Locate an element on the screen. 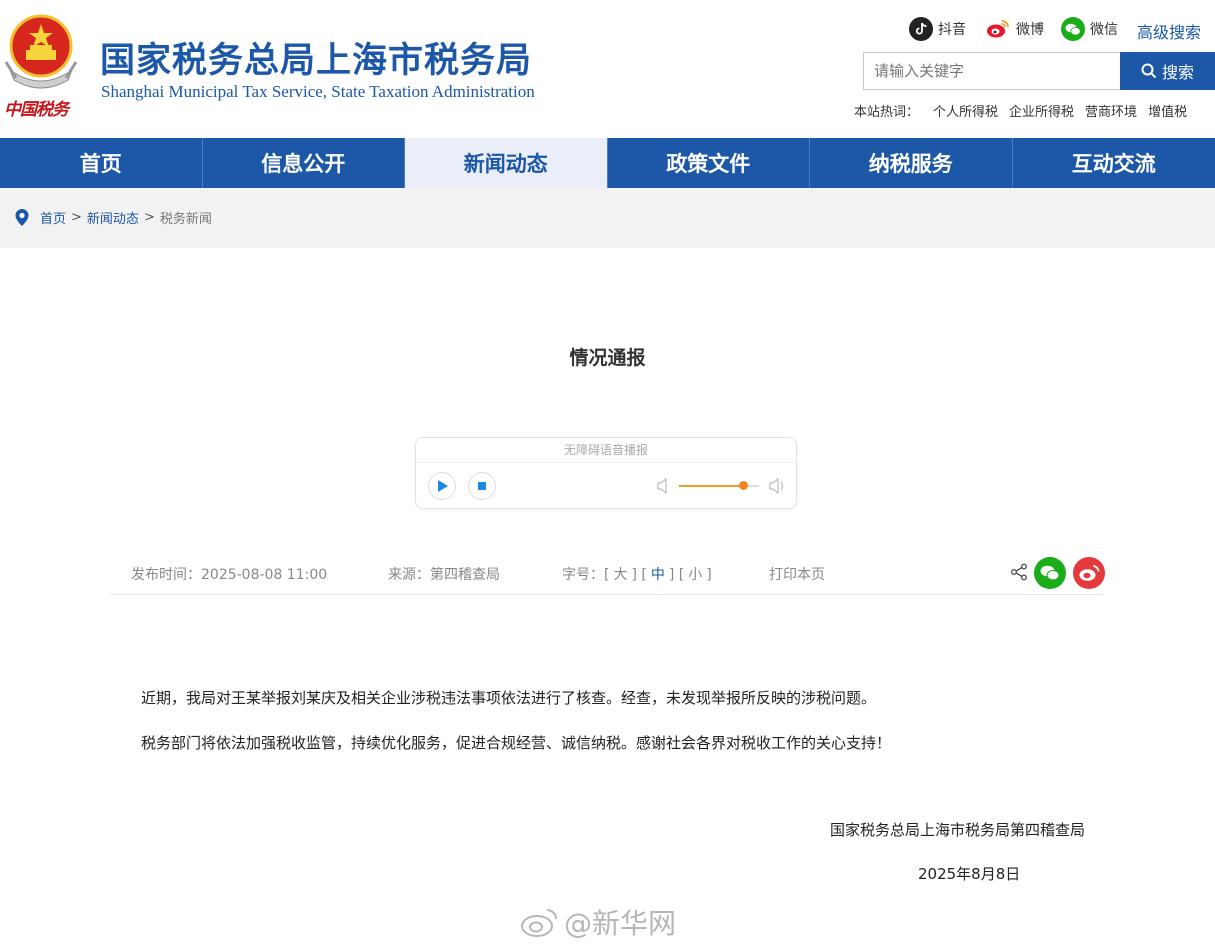  advanced-search-link: 高级搜索 is located at coordinates (1169, 31).